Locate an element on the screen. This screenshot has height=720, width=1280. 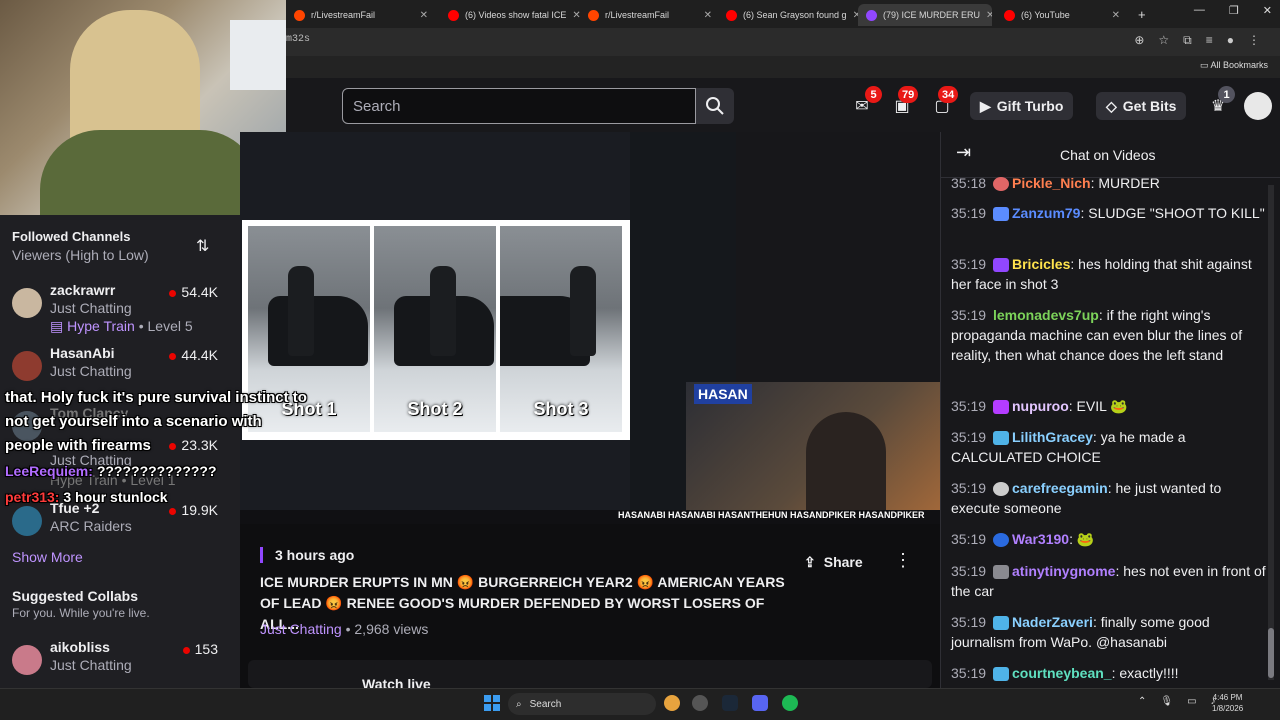
whispers-badge: 34 is located at coordinates (948, 94).